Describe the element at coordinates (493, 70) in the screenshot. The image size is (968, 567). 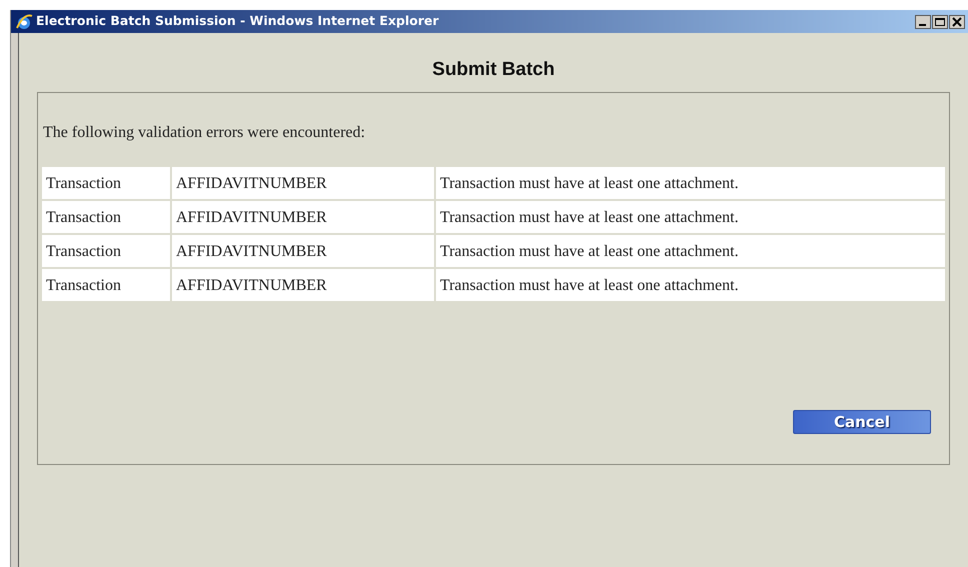
I see `page-heading: Submit Batch` at that location.